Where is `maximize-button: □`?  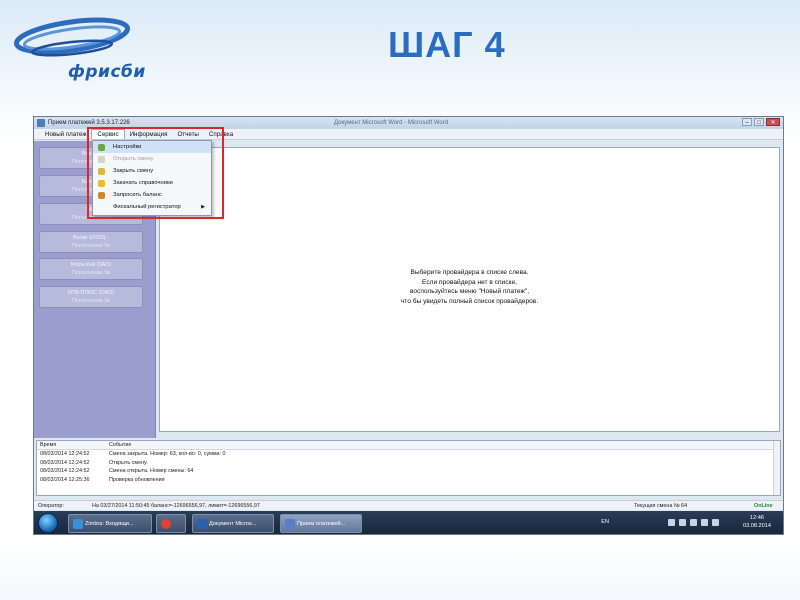 maximize-button: □ is located at coordinates (759, 122).